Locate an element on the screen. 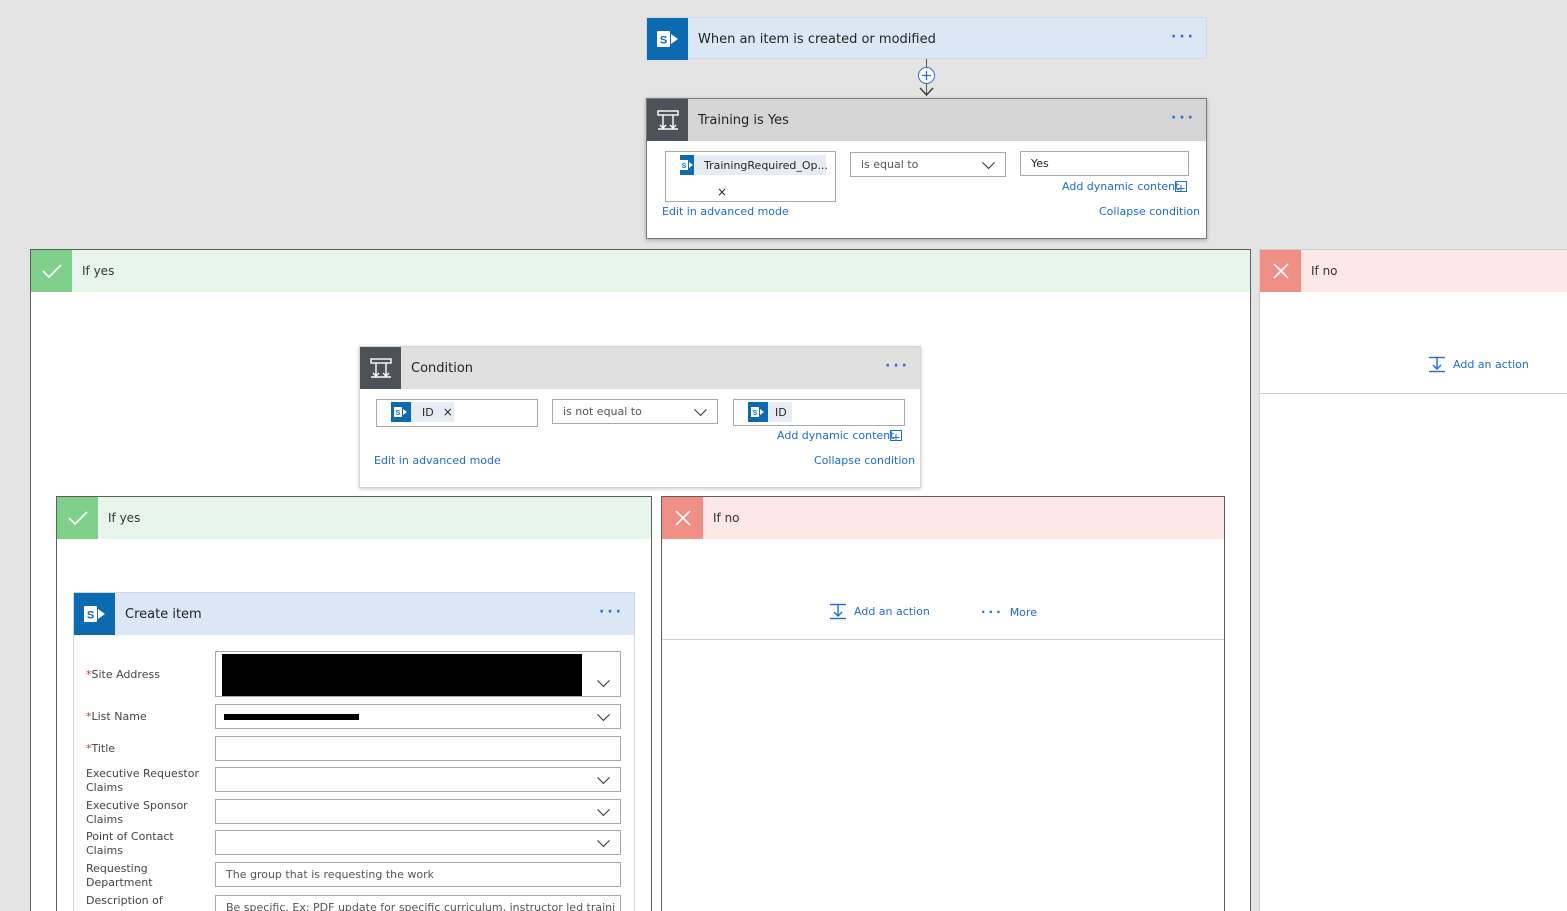 This screenshot has height=911, width=1567. outer-add-action-button: Add an action is located at coordinates (1478, 364).